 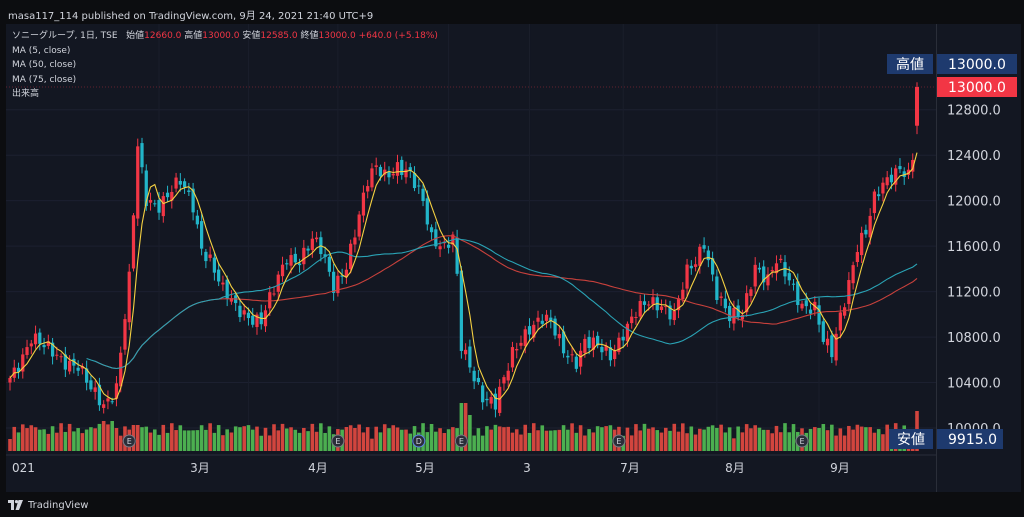 I want to click on price-tick-label: 12800.0, so click(x=974, y=111).